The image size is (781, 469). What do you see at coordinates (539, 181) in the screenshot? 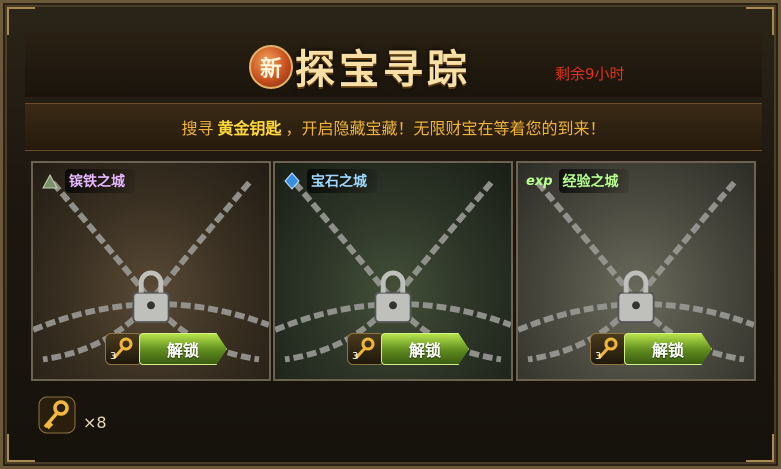
I see `exp-icon: exp` at bounding box center [539, 181].